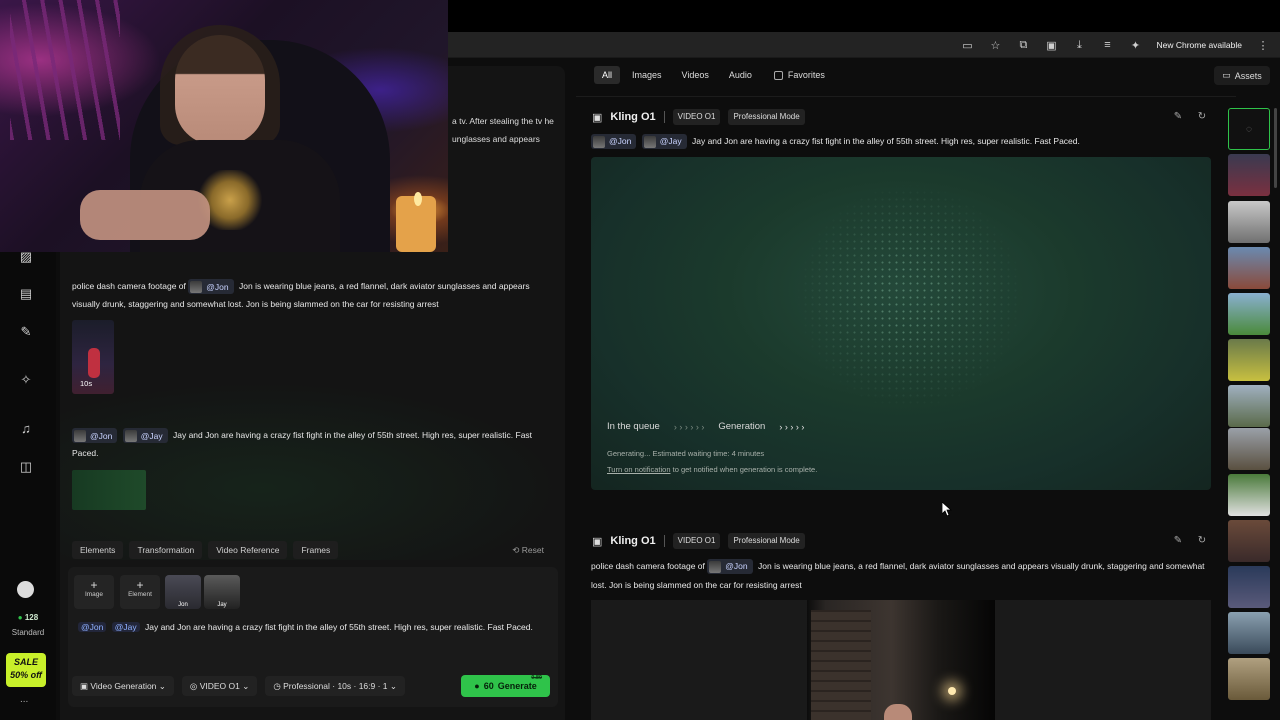  I want to click on composer-chip-jon: @Jon, so click(92, 627).